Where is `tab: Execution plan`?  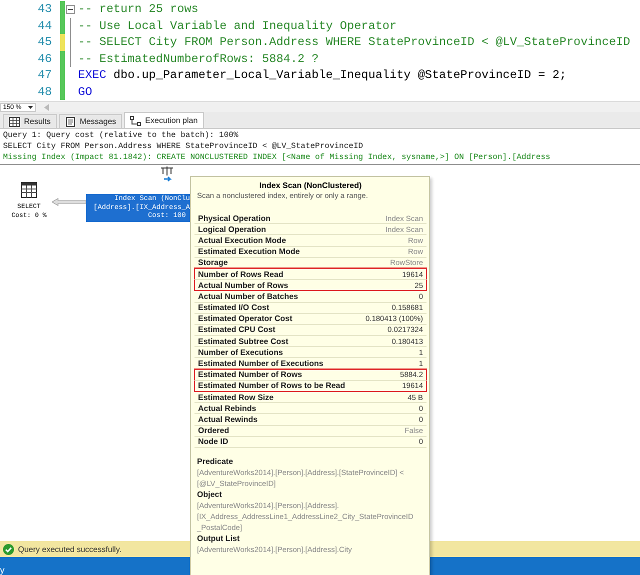 tab: Execution plan is located at coordinates (164, 120).